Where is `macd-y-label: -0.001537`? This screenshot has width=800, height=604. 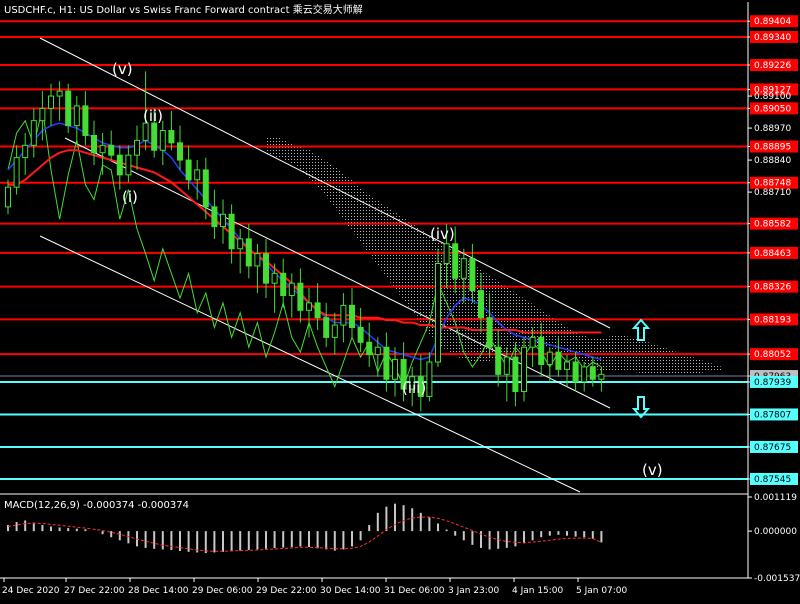
macd-y-label: -0.001537 is located at coordinates (777, 579).